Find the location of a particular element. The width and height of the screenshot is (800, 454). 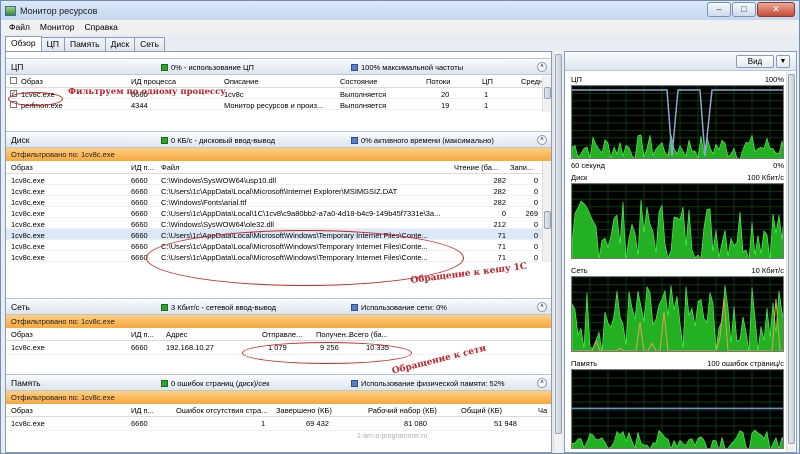

collapse-memory-icon: ˄ is located at coordinates (542, 383).